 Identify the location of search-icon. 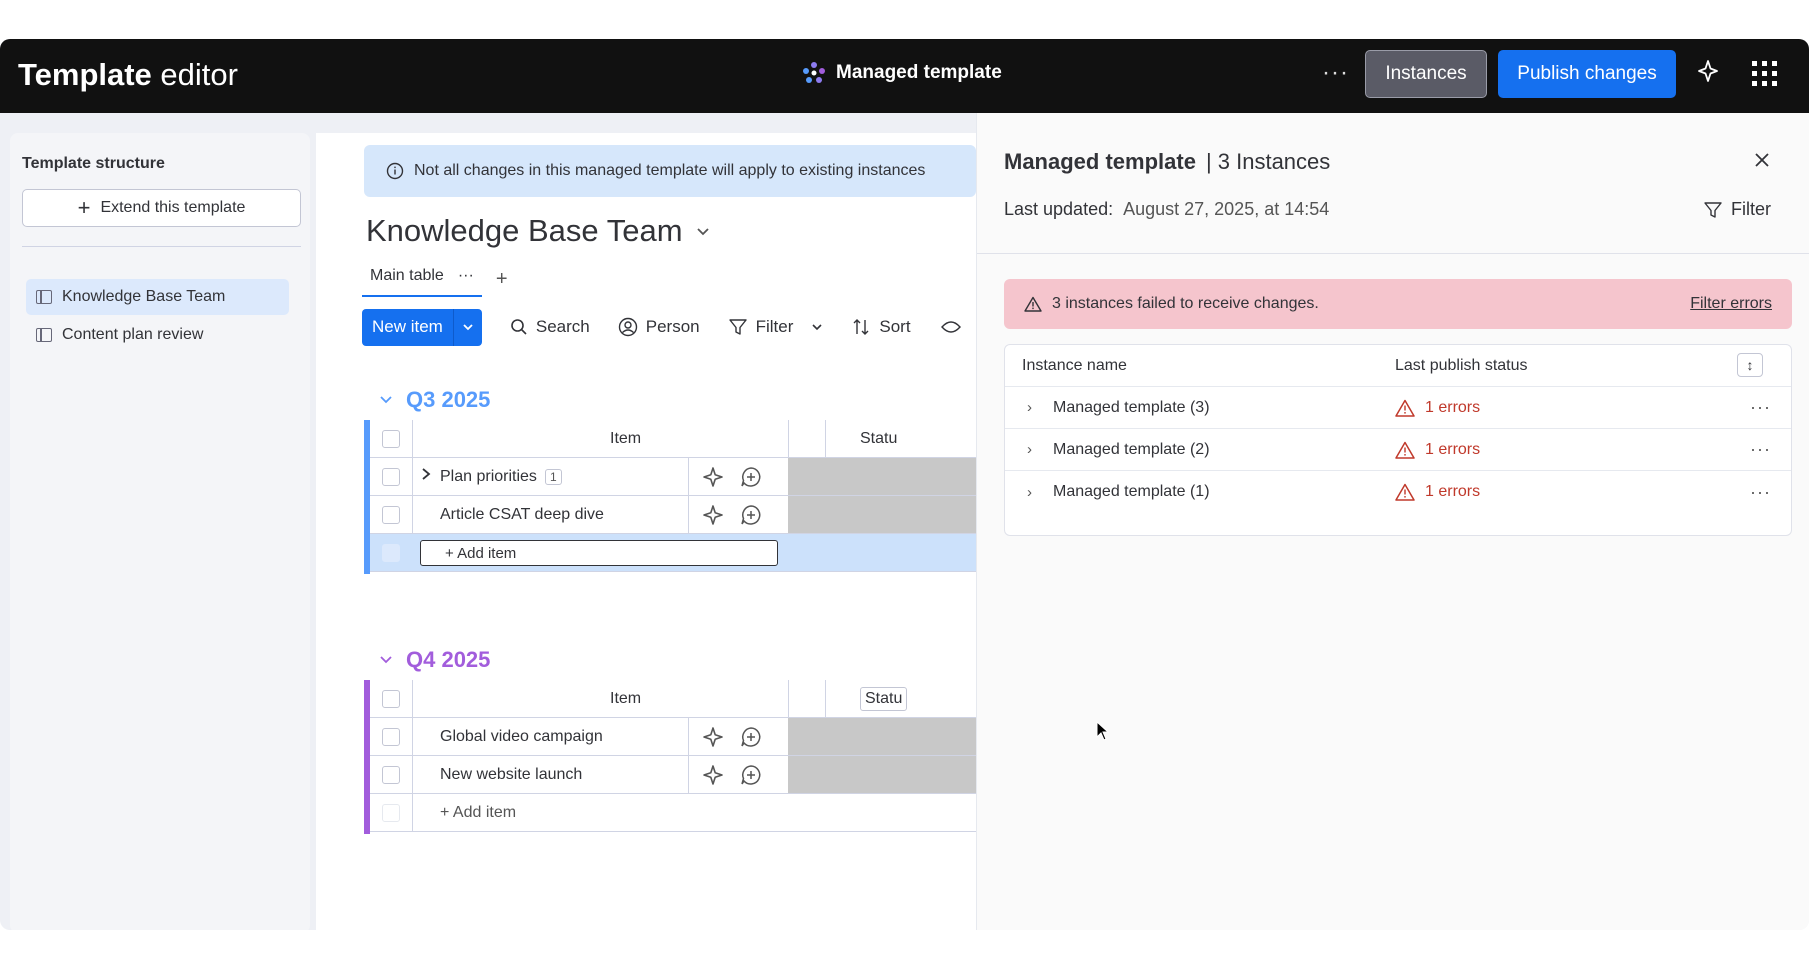
(519, 327).